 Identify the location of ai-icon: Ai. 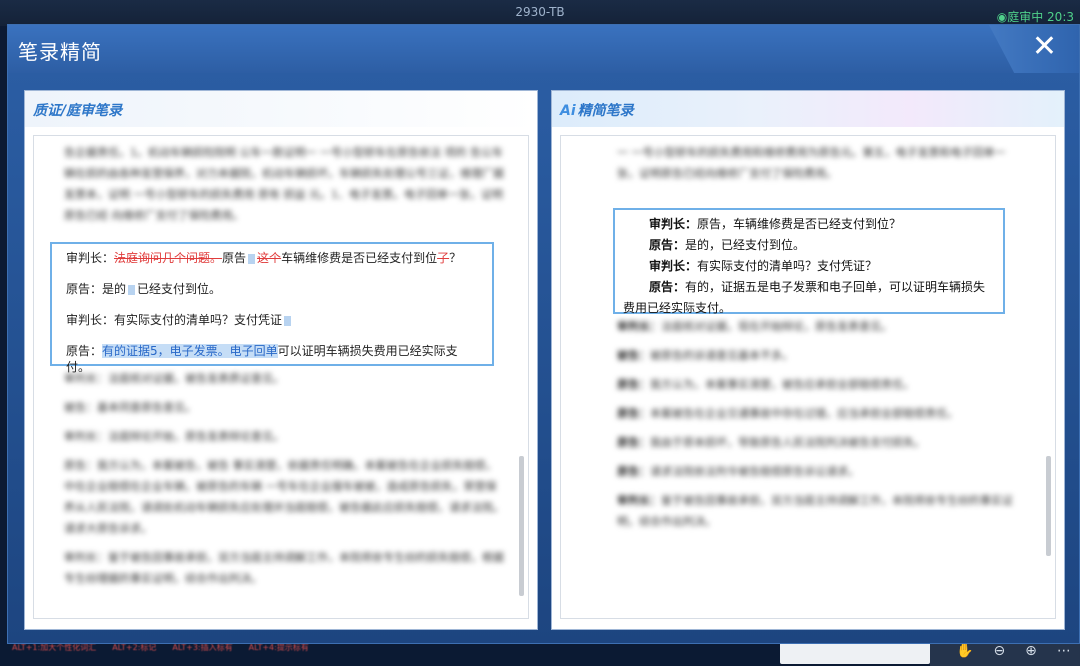
(568, 111).